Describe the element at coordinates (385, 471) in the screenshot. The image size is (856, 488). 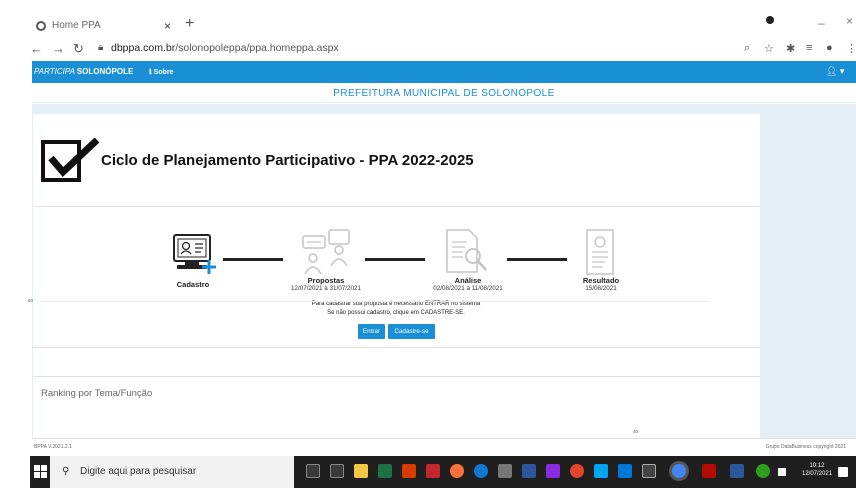
I see `excel-icon` at that location.